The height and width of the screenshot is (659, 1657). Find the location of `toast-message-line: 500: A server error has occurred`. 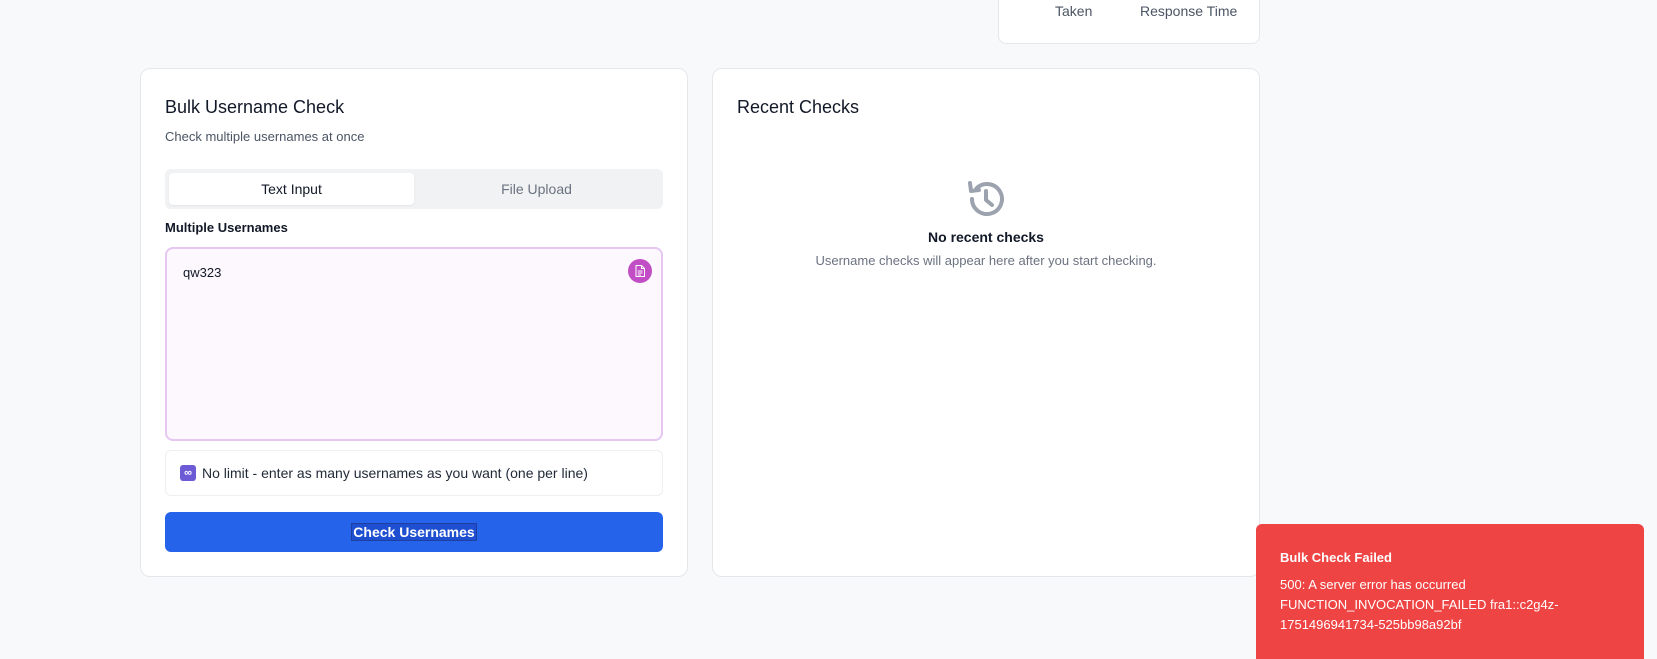

toast-message-line: 500: A server error has occurred is located at coordinates (1373, 584).